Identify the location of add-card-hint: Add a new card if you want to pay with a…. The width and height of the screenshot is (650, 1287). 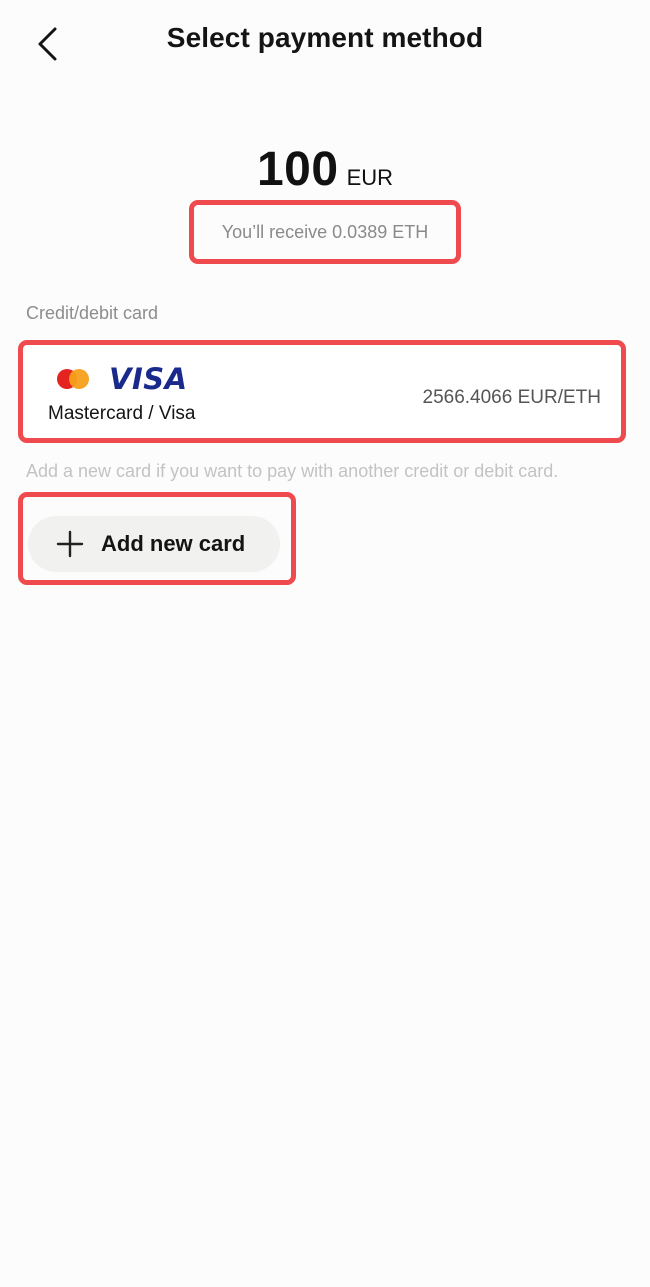
(292, 471).